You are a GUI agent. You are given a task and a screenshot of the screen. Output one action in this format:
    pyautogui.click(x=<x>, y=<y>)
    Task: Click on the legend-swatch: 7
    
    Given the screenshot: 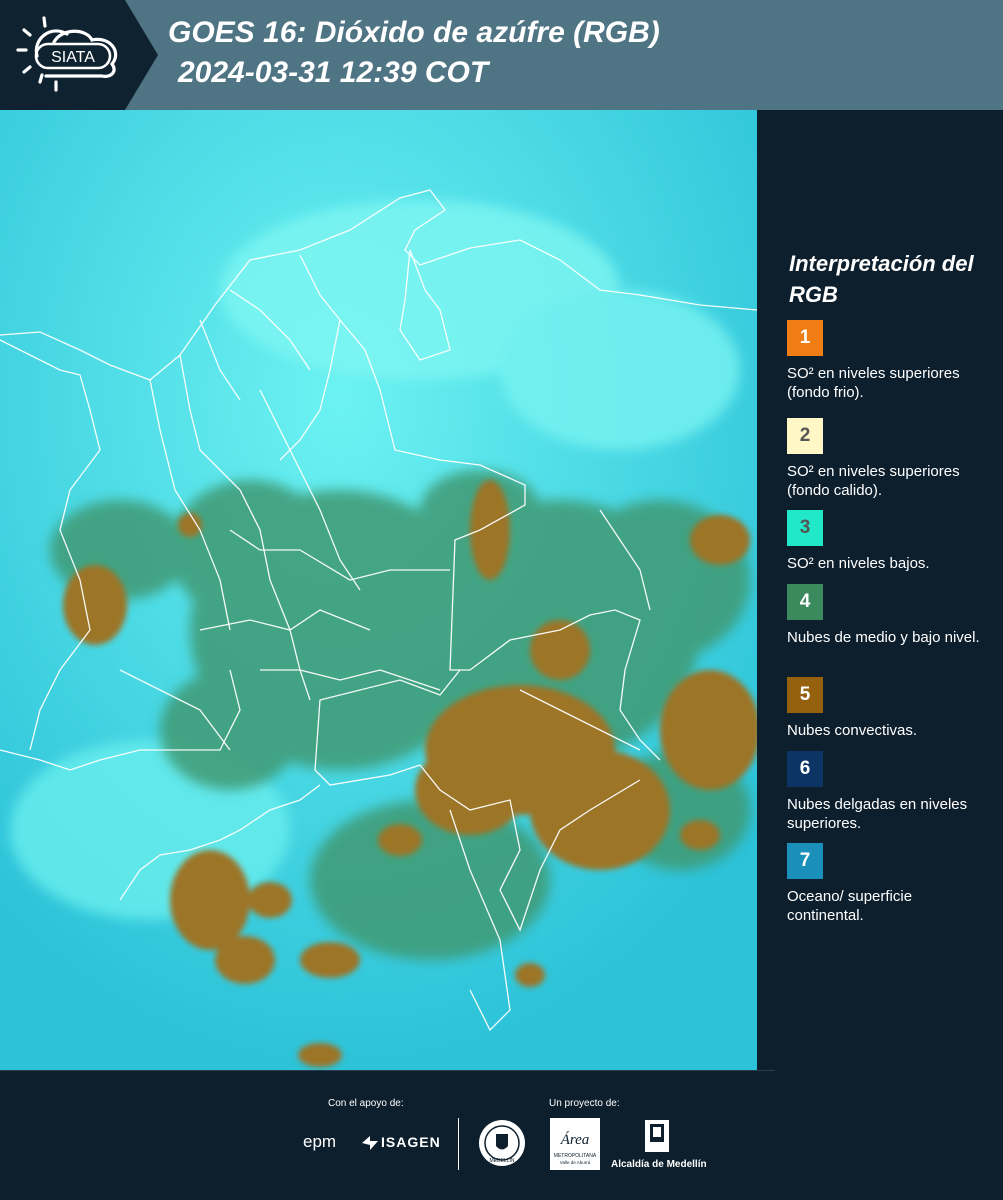 What is the action you would take?
    pyautogui.click(x=805, y=861)
    